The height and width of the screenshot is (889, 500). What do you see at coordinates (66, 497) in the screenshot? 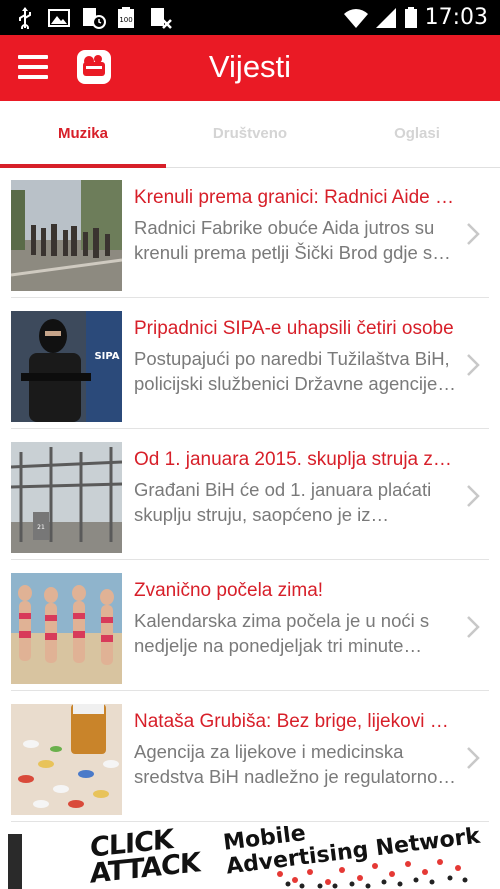
I see `article-thumbnail: 21` at bounding box center [66, 497].